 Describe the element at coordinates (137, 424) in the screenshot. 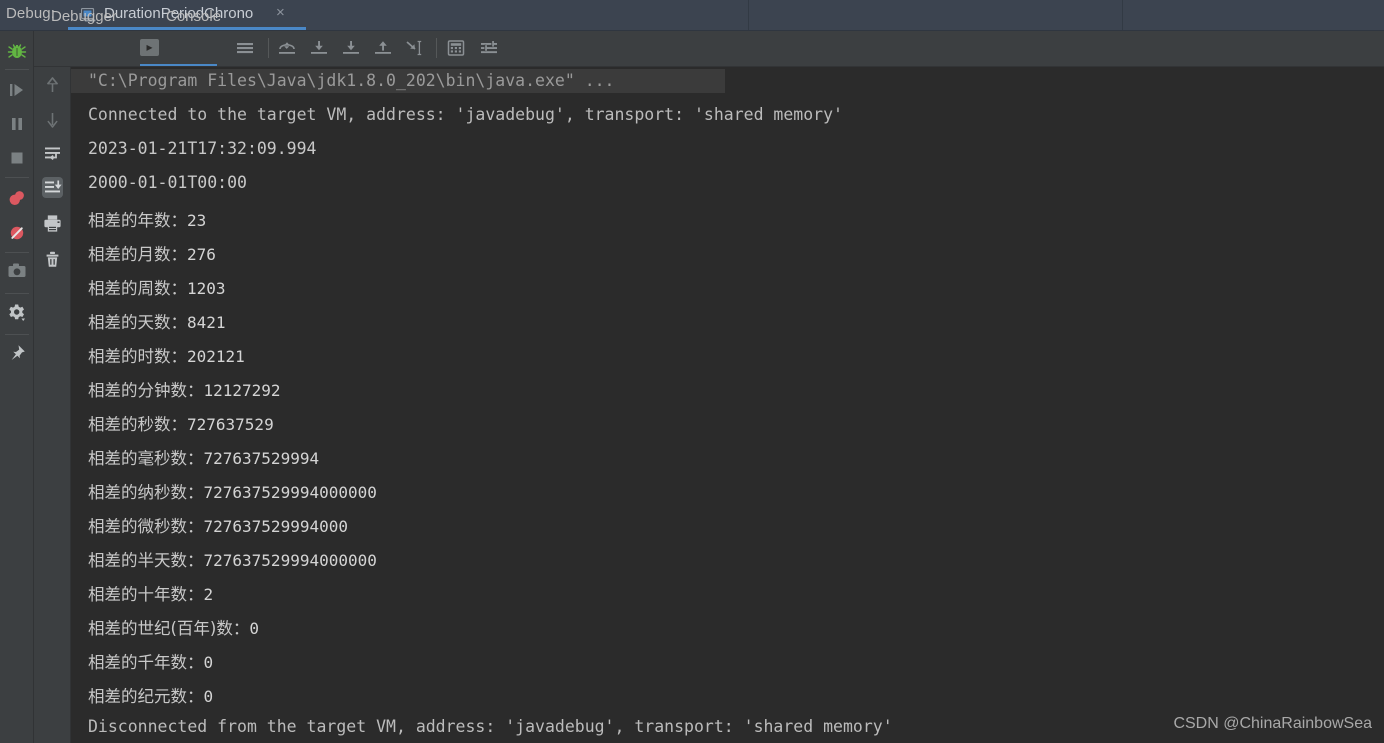

I see `output-label: 相差的秒数：` at that location.